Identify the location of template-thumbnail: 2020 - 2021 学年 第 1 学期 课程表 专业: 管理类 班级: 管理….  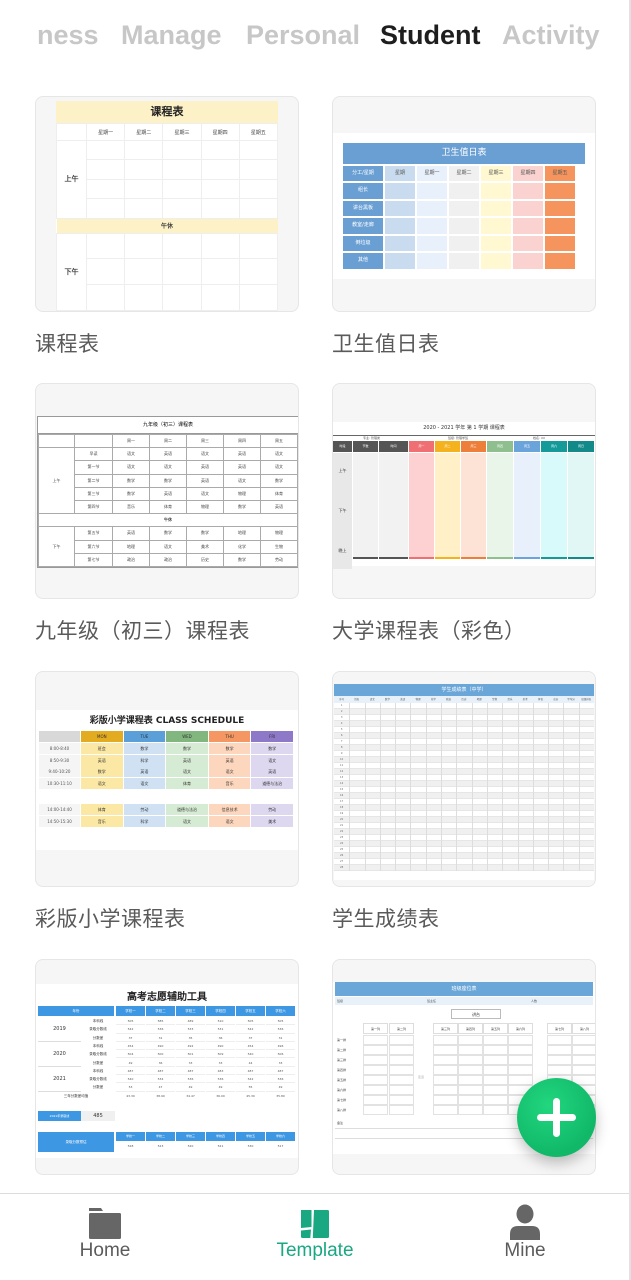
(464, 491).